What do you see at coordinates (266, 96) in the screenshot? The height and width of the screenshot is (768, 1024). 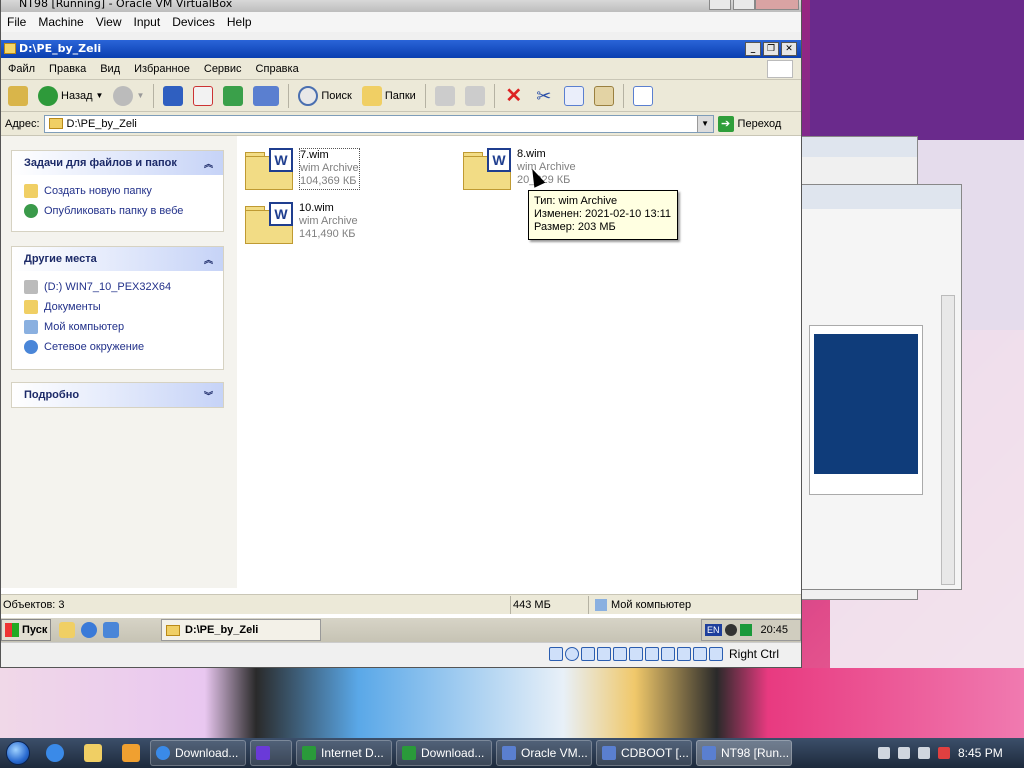 I see `views-button` at bounding box center [266, 96].